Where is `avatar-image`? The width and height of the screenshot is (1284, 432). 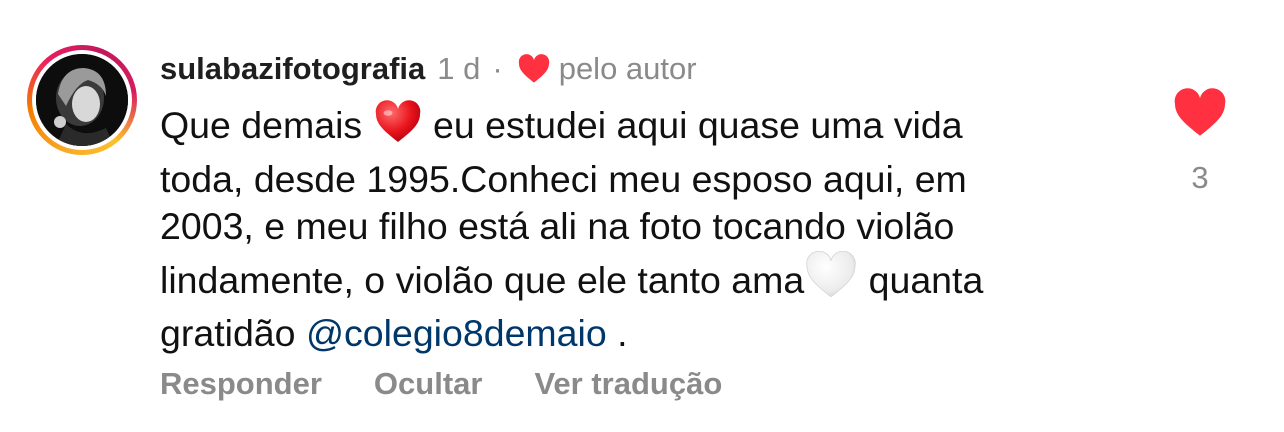
avatar-image is located at coordinates (82, 100).